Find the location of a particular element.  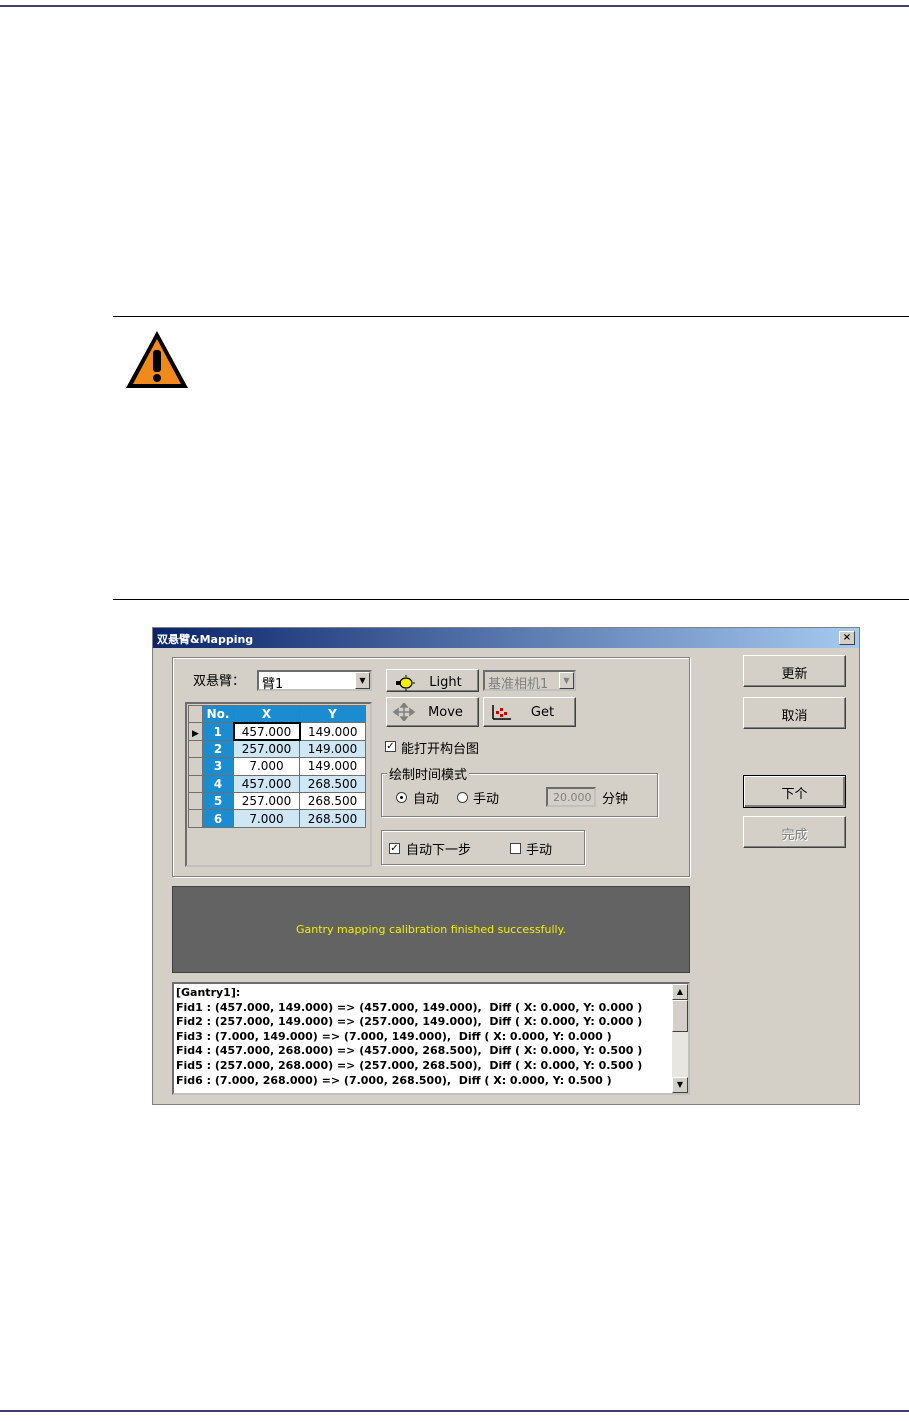

scroll-up-icon: ▲ is located at coordinates (680, 992).